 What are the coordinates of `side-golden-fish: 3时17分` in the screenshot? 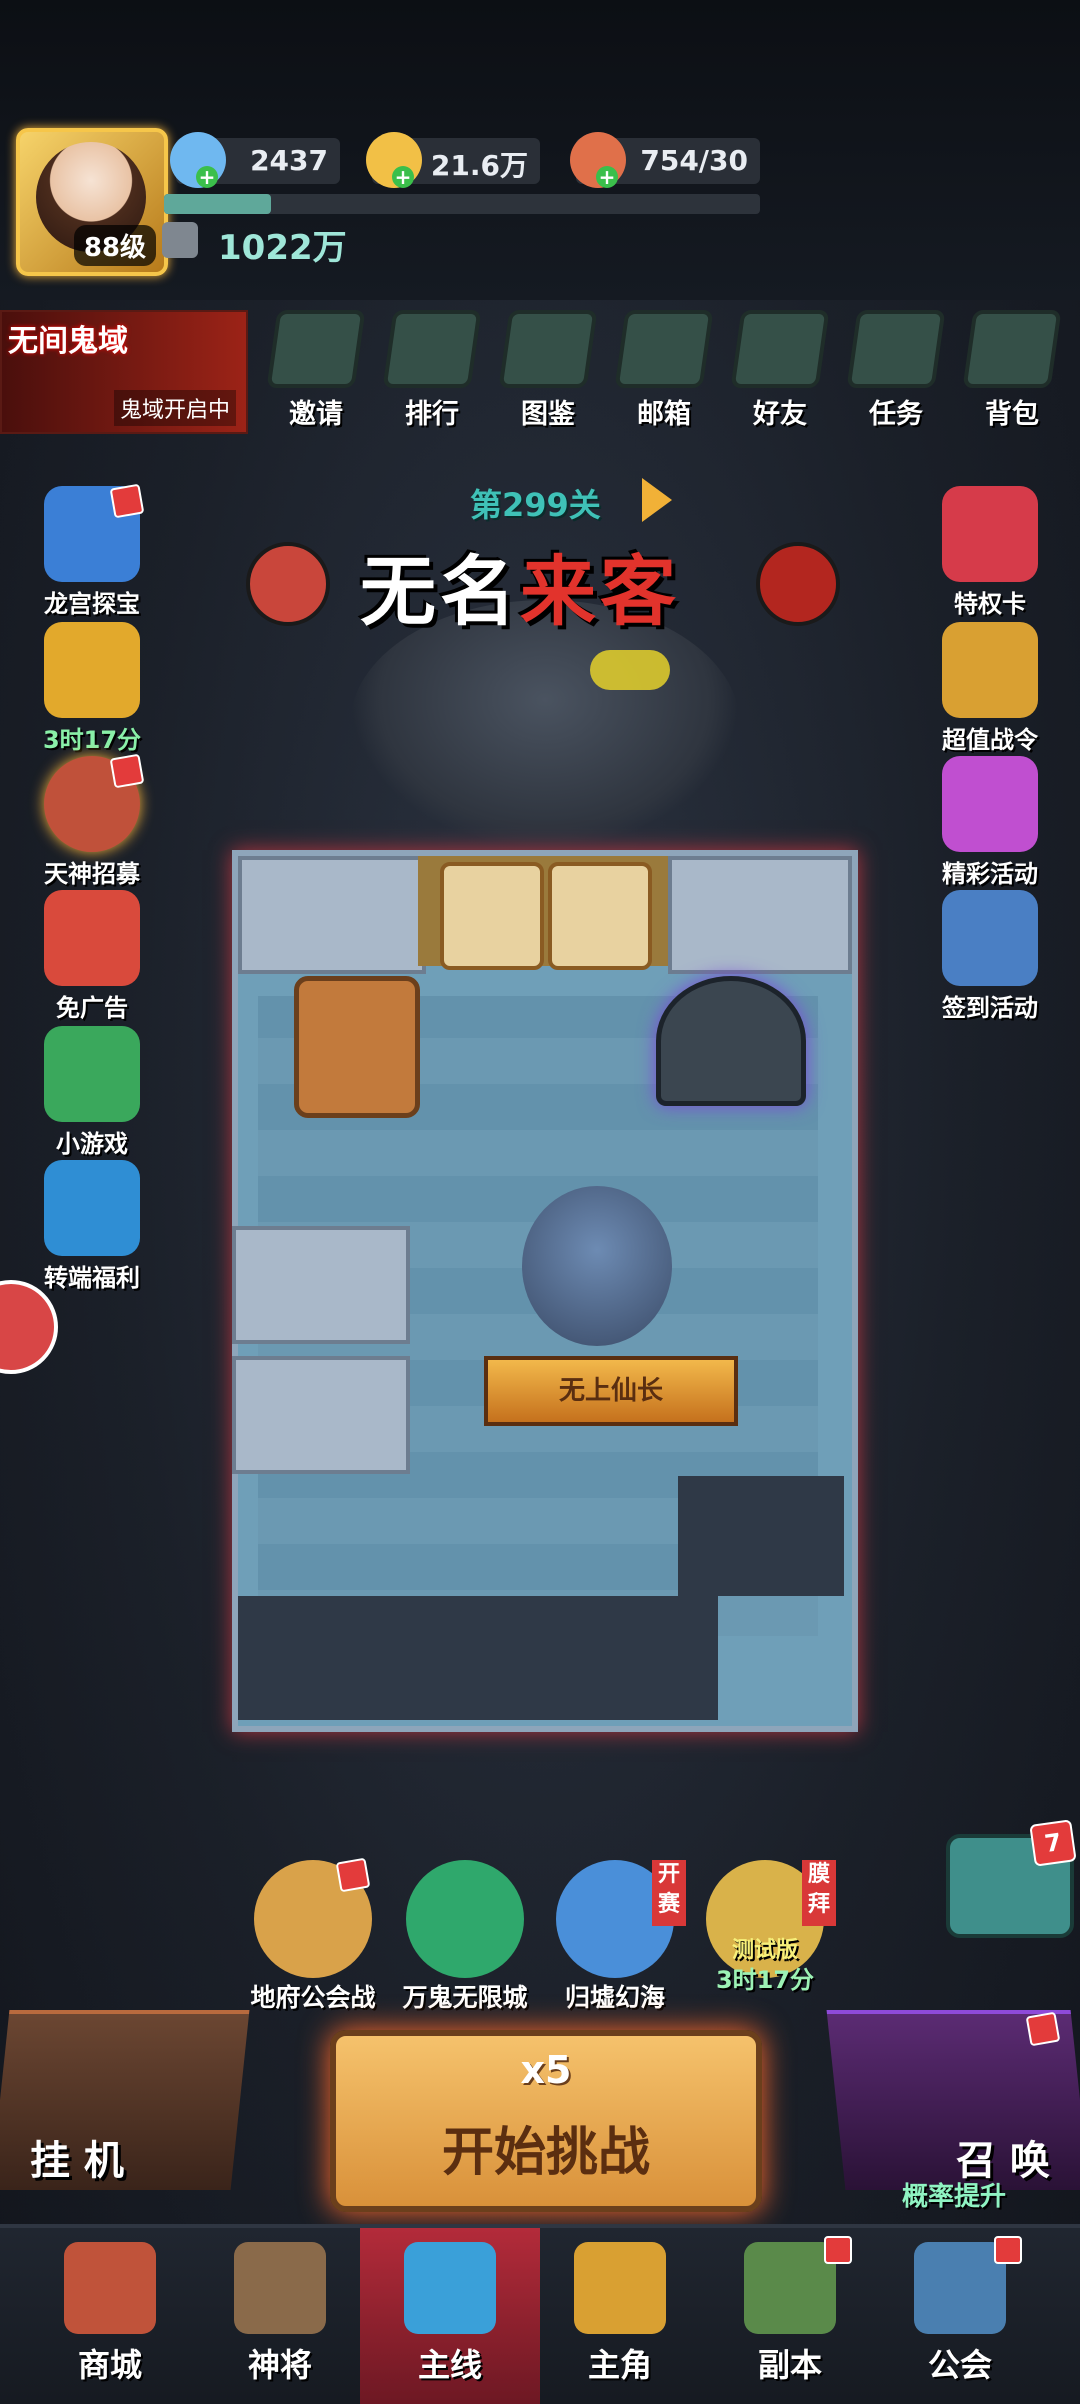 It's located at (92, 688).